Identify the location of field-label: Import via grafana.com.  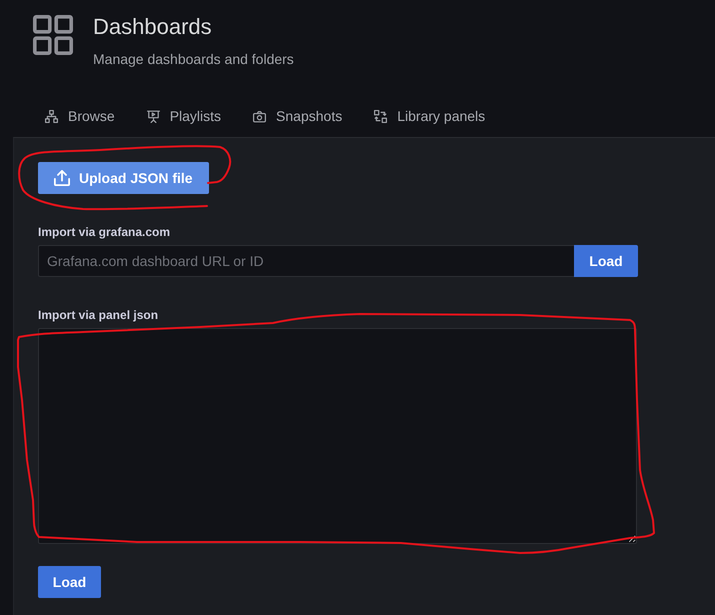
(104, 232).